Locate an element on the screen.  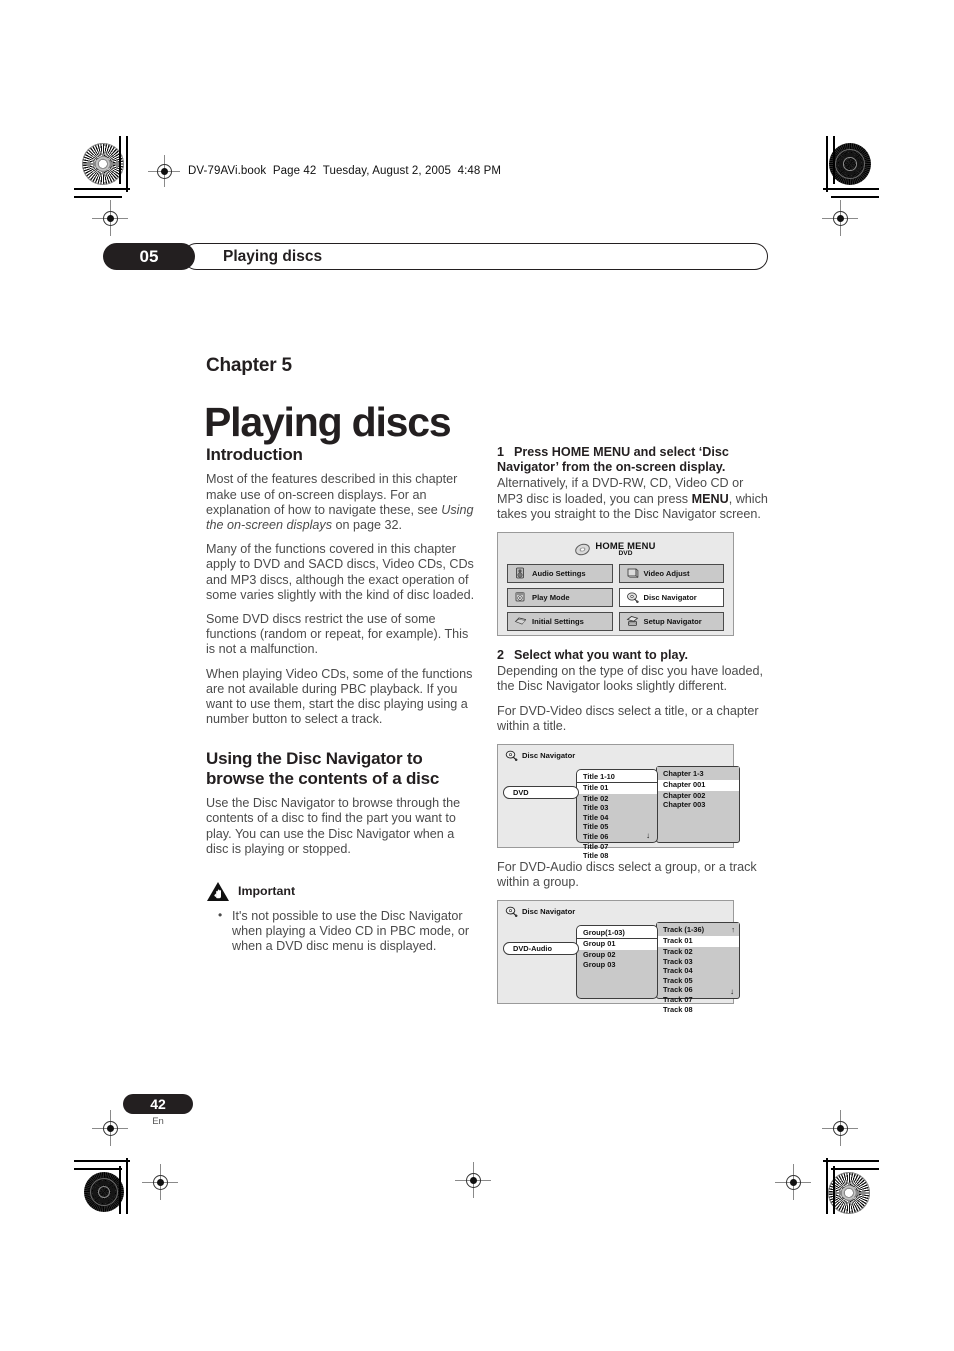
important-label: Important is located at coordinates (267, 891).